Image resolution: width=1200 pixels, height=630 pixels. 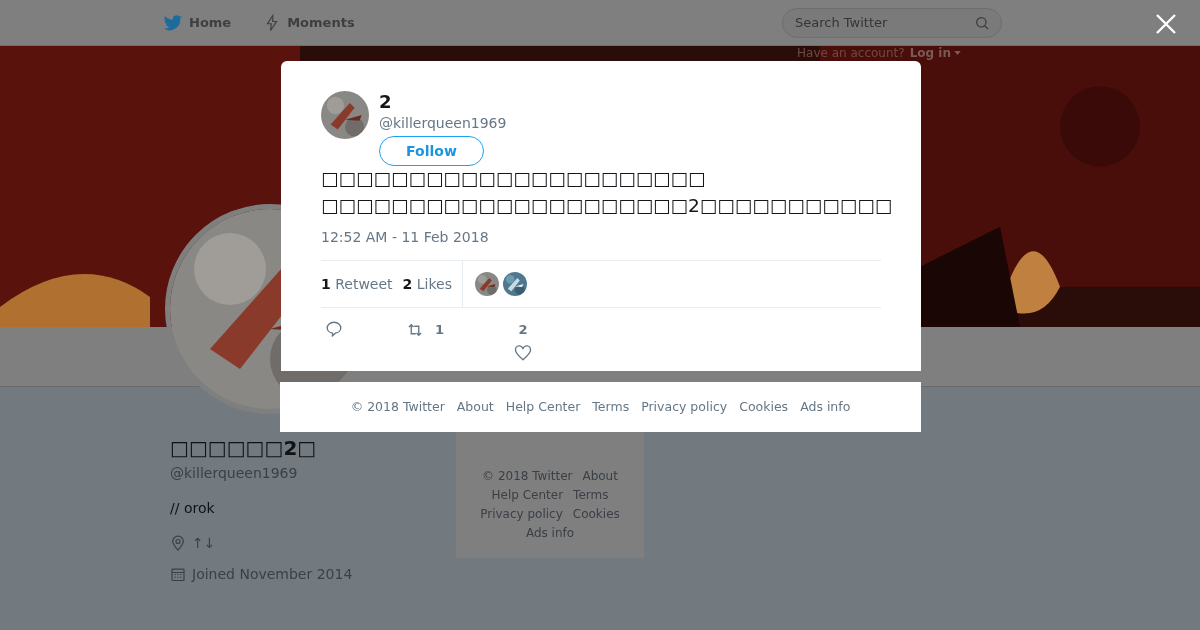 What do you see at coordinates (309, 22) in the screenshot?
I see `nav-link: Moments` at bounding box center [309, 22].